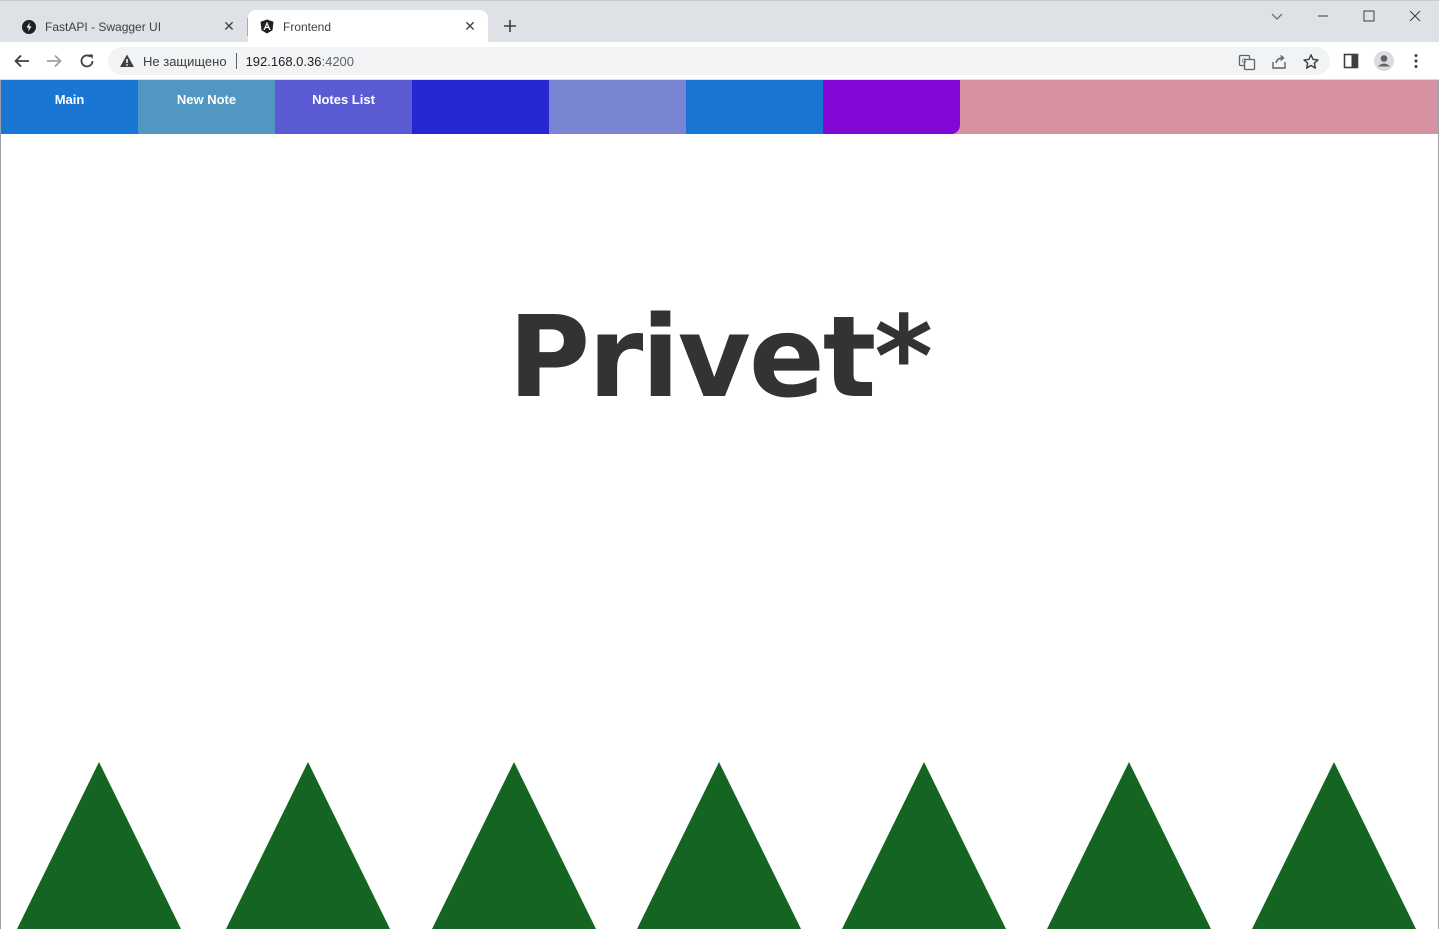 The width and height of the screenshot is (1439, 929). Describe the element at coordinates (69, 99) in the screenshot. I see `nav-label: Main` at that location.